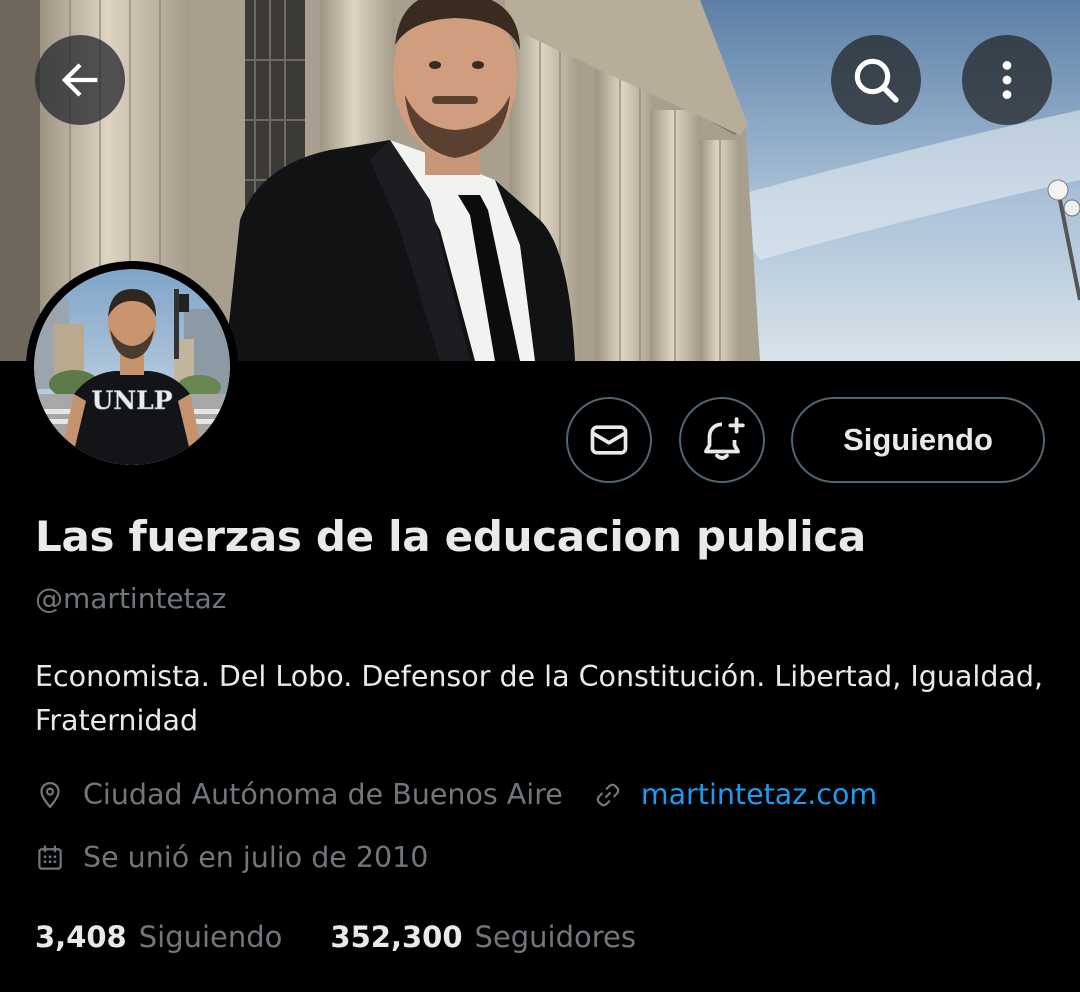 The image size is (1080, 992). What do you see at coordinates (81, 937) in the screenshot?
I see `following-count: 3,408` at bounding box center [81, 937].